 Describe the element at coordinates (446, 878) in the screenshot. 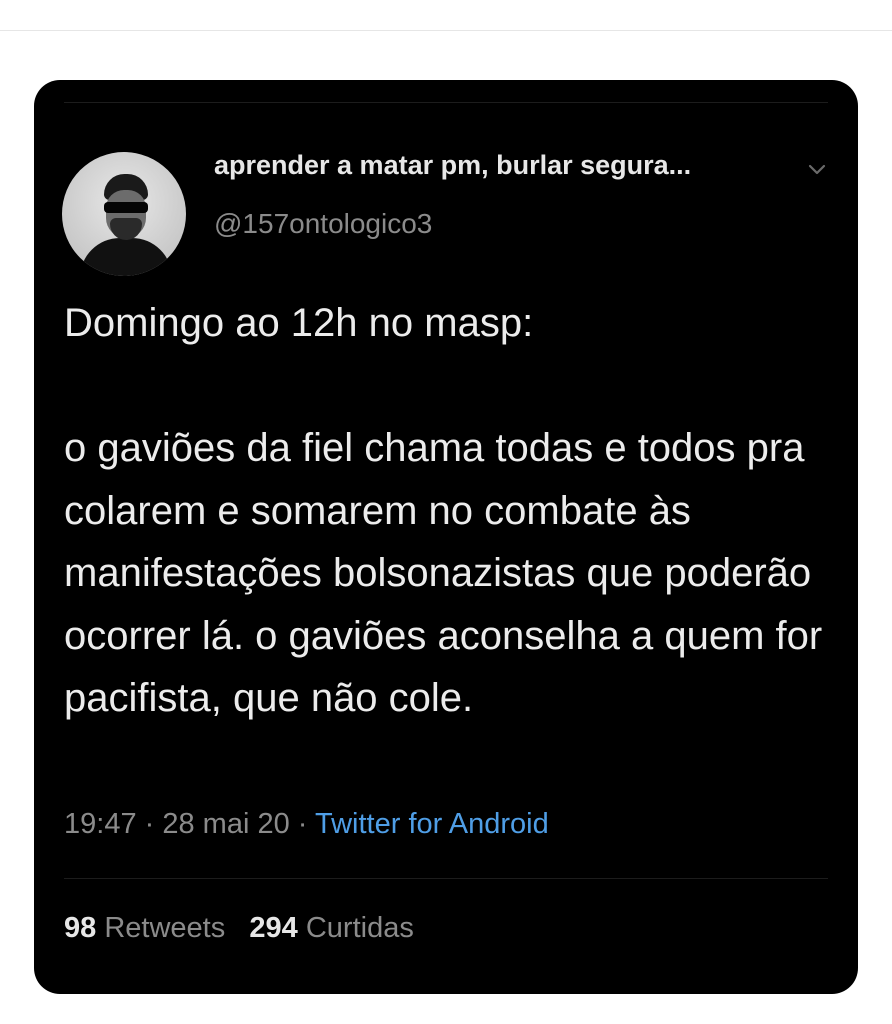

I see `stats-divider` at that location.